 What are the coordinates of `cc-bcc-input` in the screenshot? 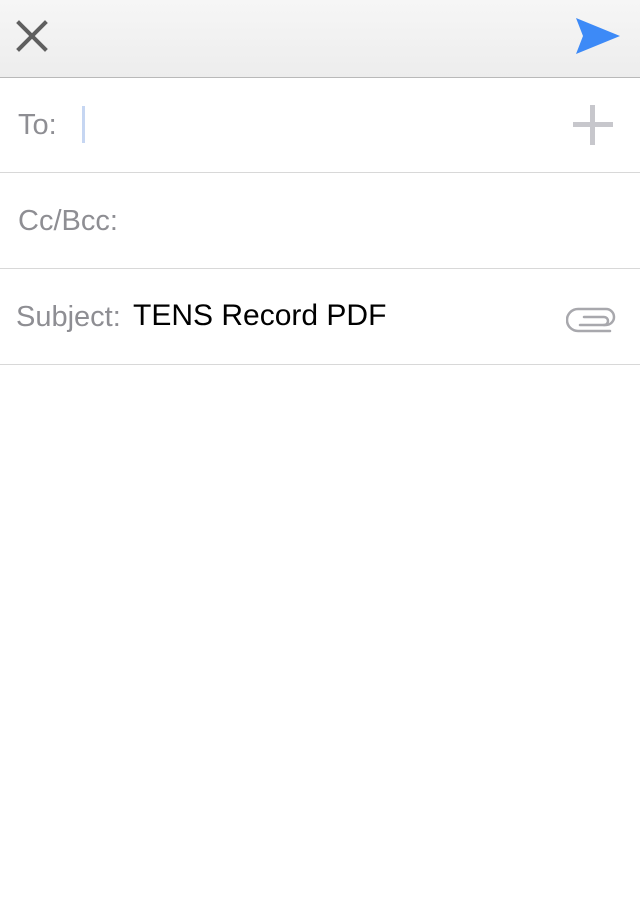 It's located at (375, 221).